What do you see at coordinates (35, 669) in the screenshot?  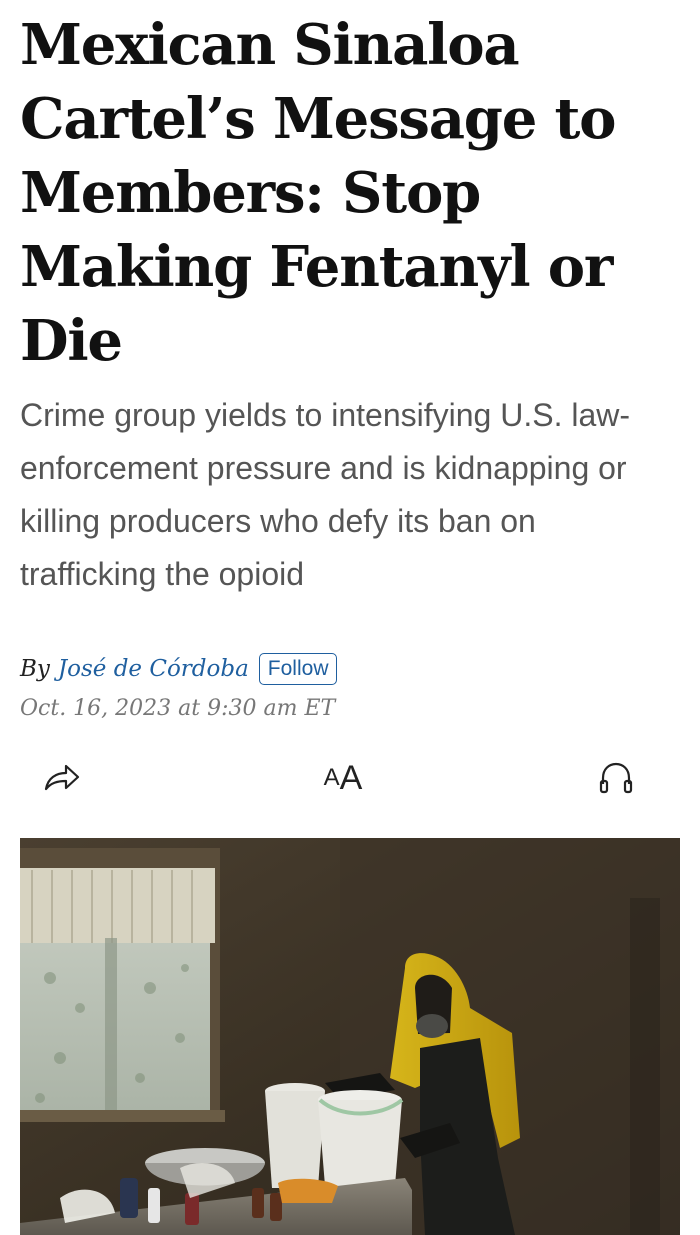 I see `byline-prefix: By` at bounding box center [35, 669].